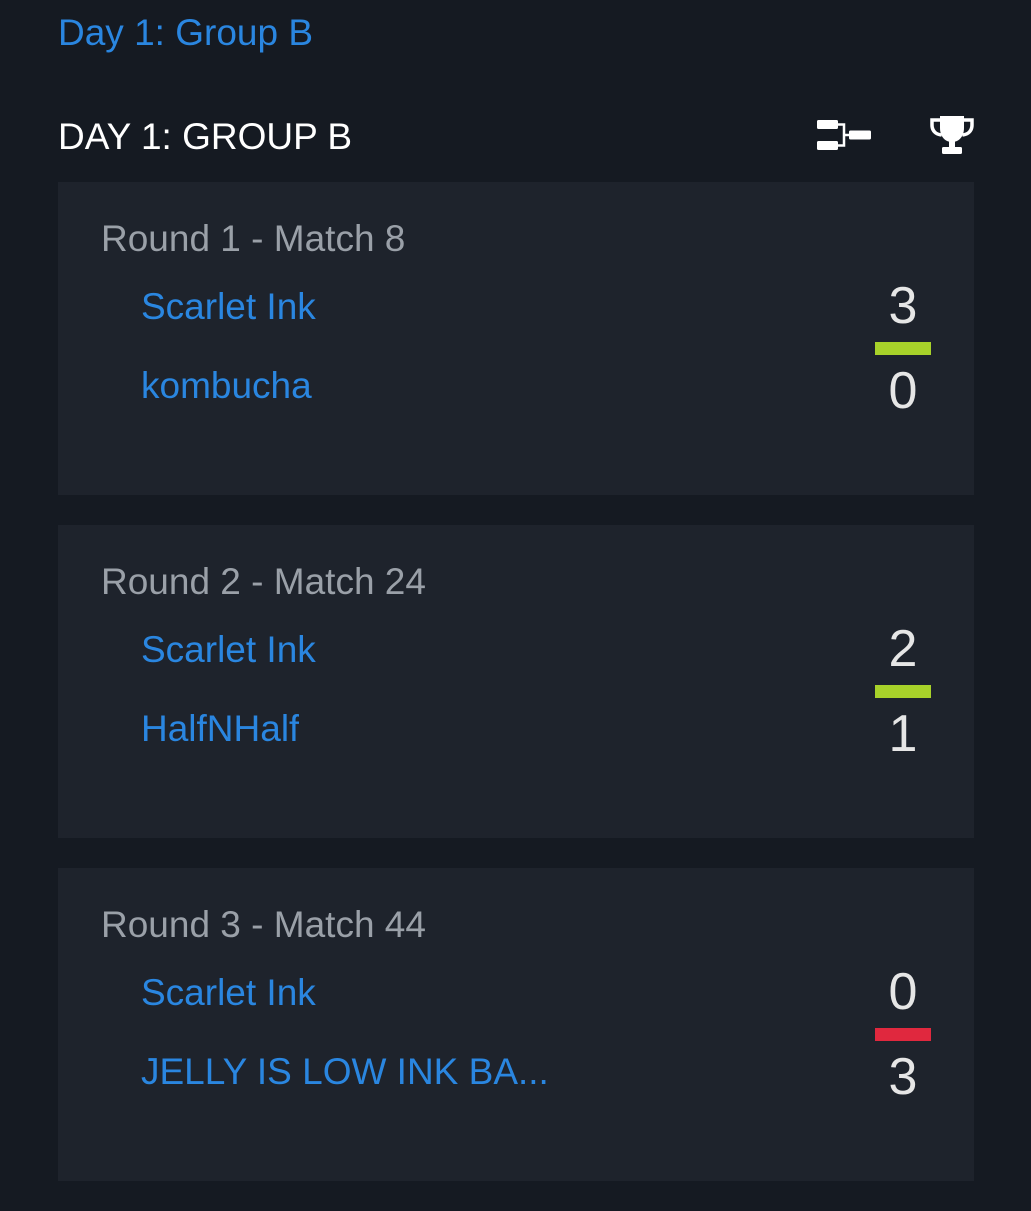 The width and height of the screenshot is (1031, 1211). What do you see at coordinates (253, 238) in the screenshot?
I see `round-label: Round 1 - Match 8` at bounding box center [253, 238].